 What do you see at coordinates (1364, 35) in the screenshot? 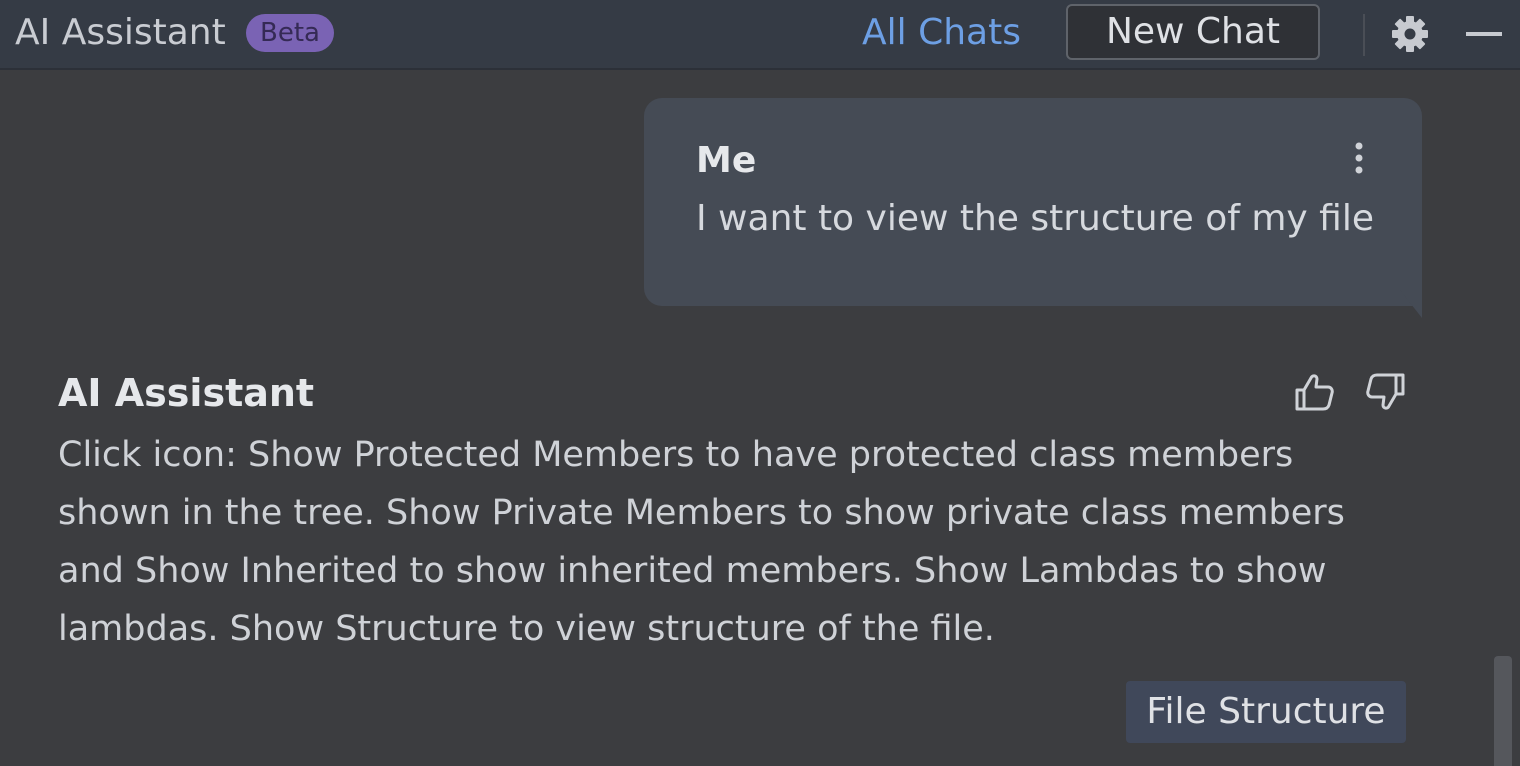
I see `header-divider` at bounding box center [1364, 35].